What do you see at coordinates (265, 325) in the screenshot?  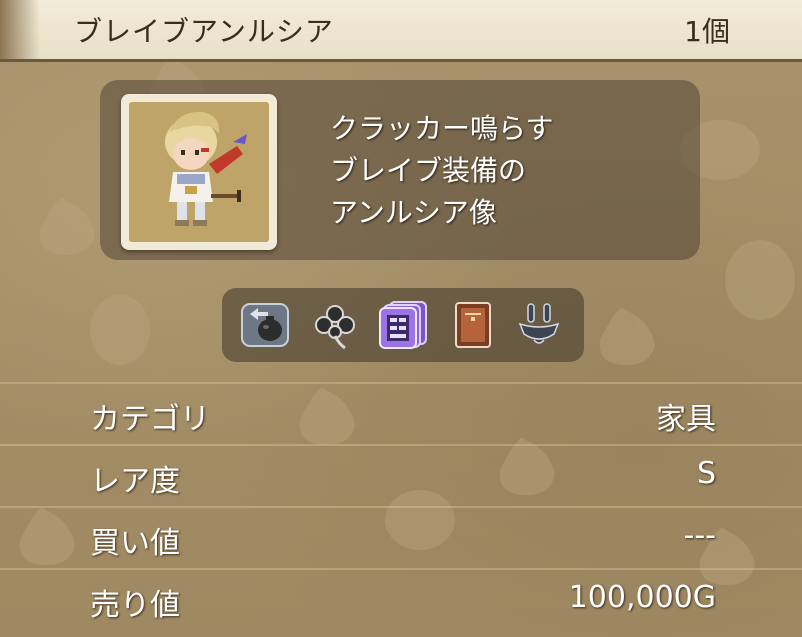 I see `bag-icon` at bounding box center [265, 325].